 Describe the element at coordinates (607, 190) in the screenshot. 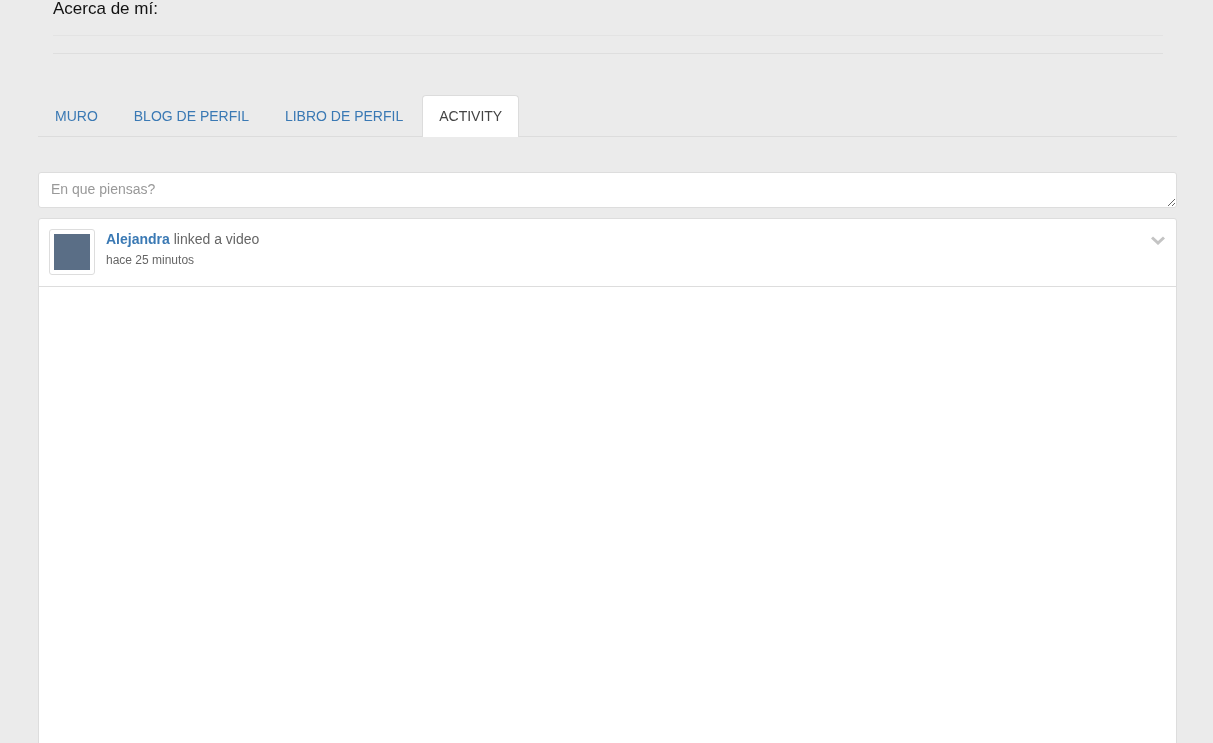

I see `post-input-field: En que piensas?` at that location.